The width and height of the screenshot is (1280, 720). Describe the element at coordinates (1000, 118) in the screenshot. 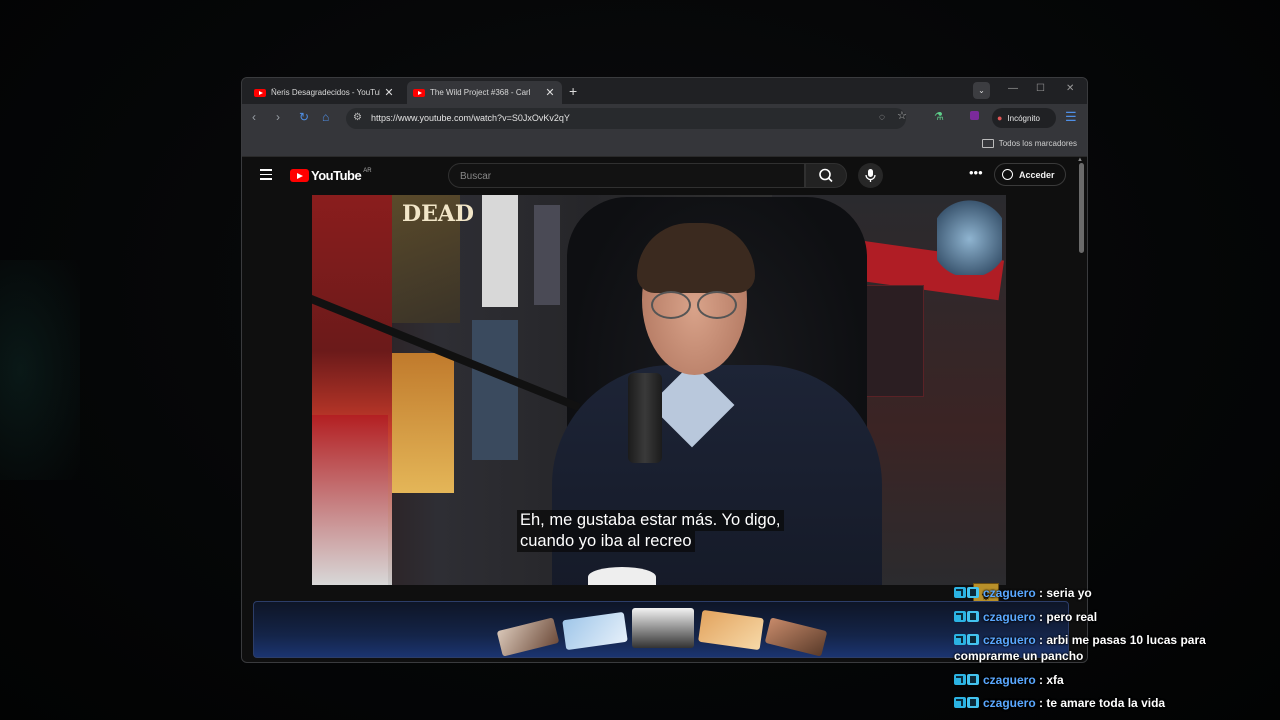

I see `incognito-icon: ●` at that location.